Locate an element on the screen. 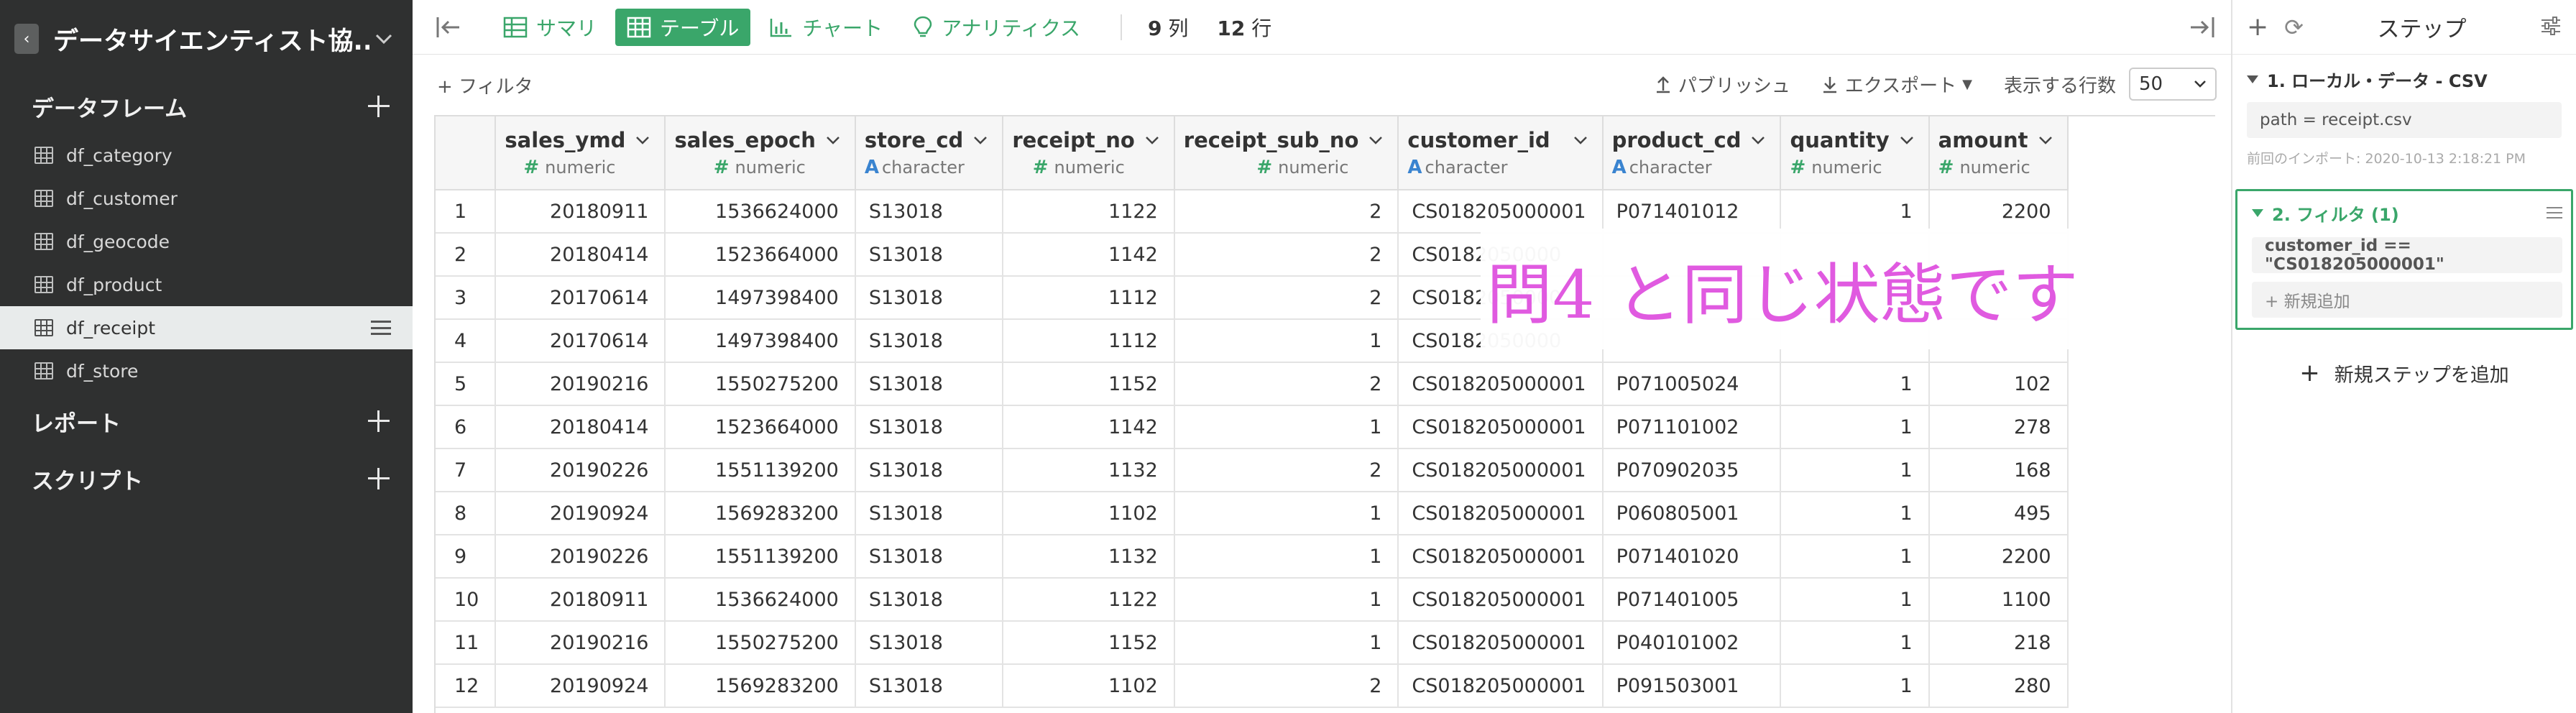  cell: 1551139200 is located at coordinates (760, 470).